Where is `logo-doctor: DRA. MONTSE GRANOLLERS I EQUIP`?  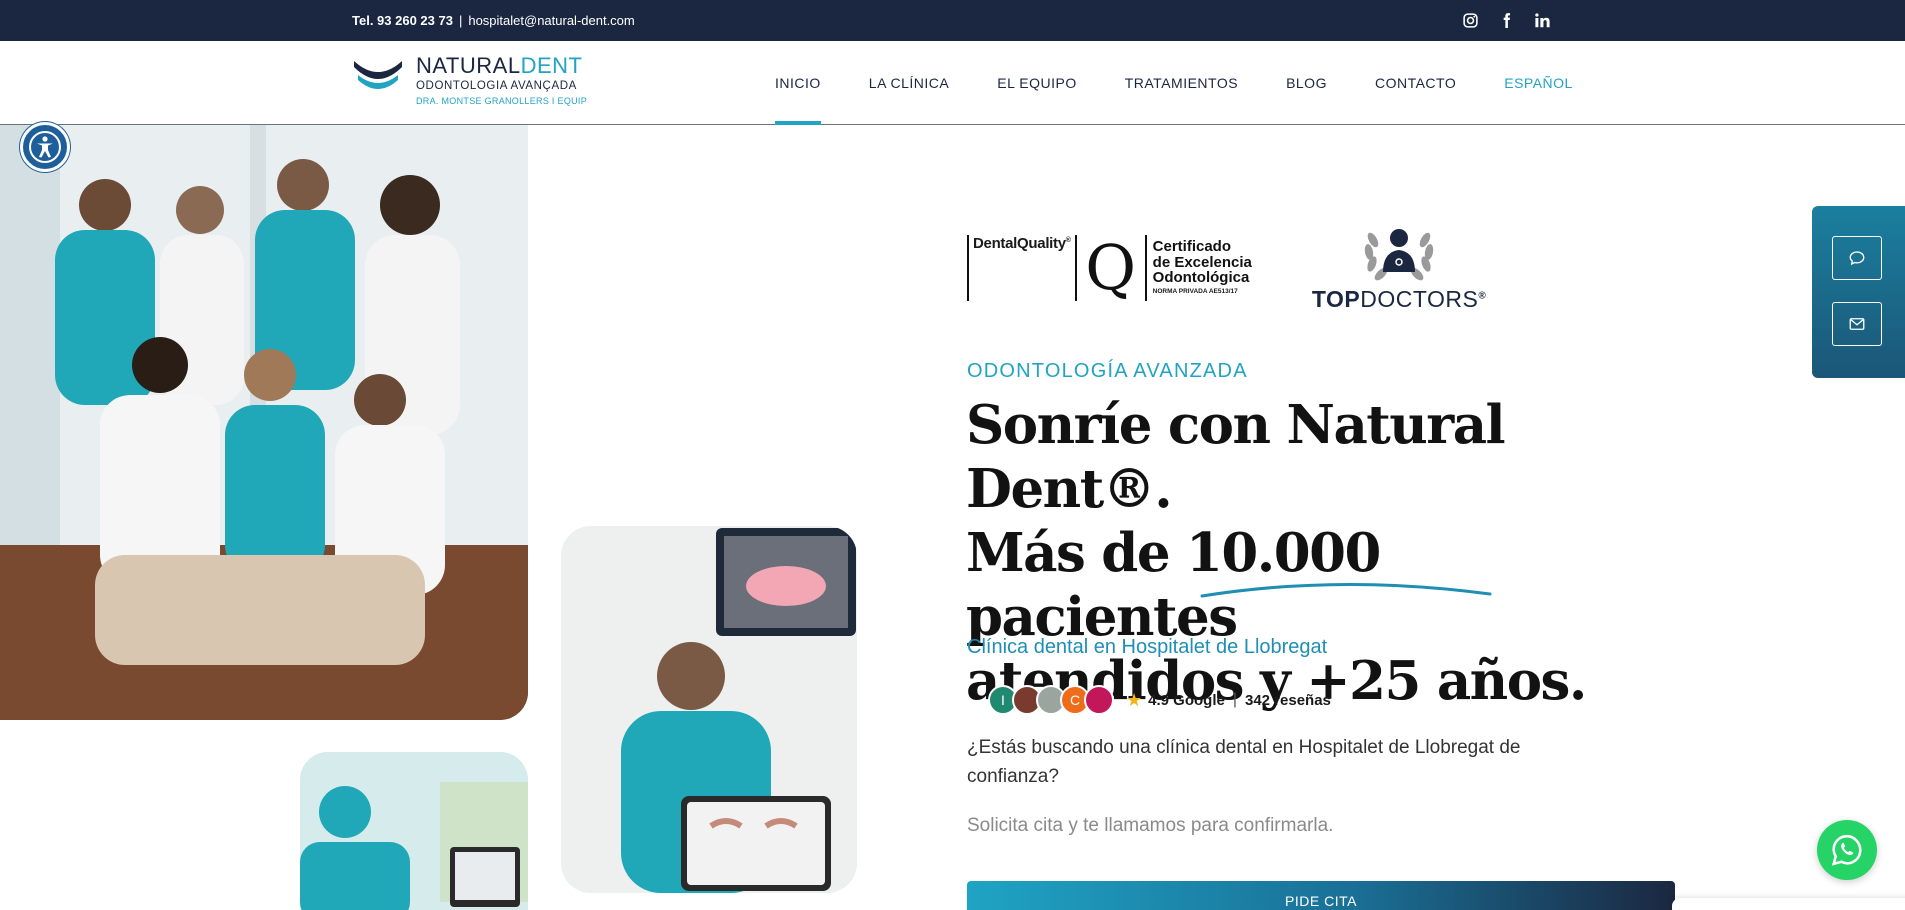 logo-doctor: DRA. MONTSE GRANOLLERS I EQUIP is located at coordinates (502, 100).